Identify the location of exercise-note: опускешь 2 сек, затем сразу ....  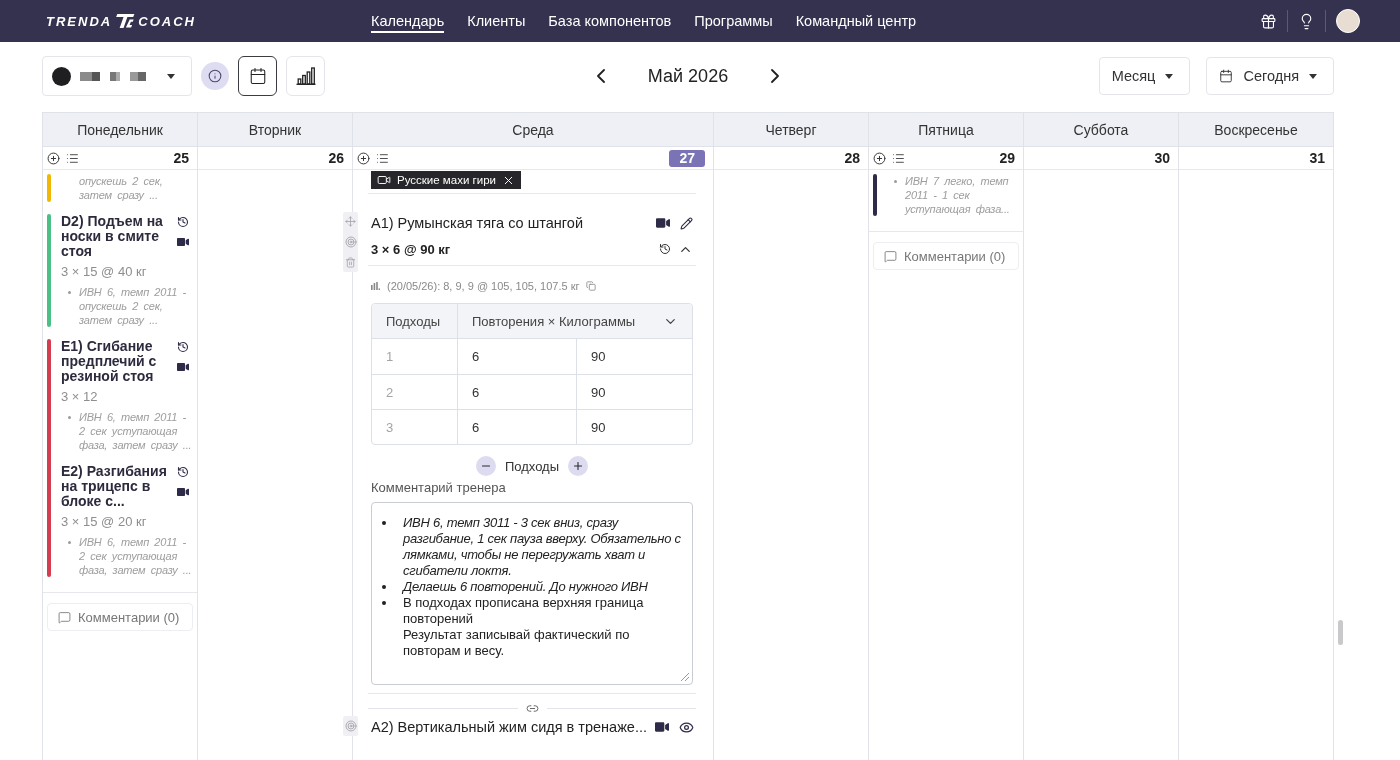
(121, 188).